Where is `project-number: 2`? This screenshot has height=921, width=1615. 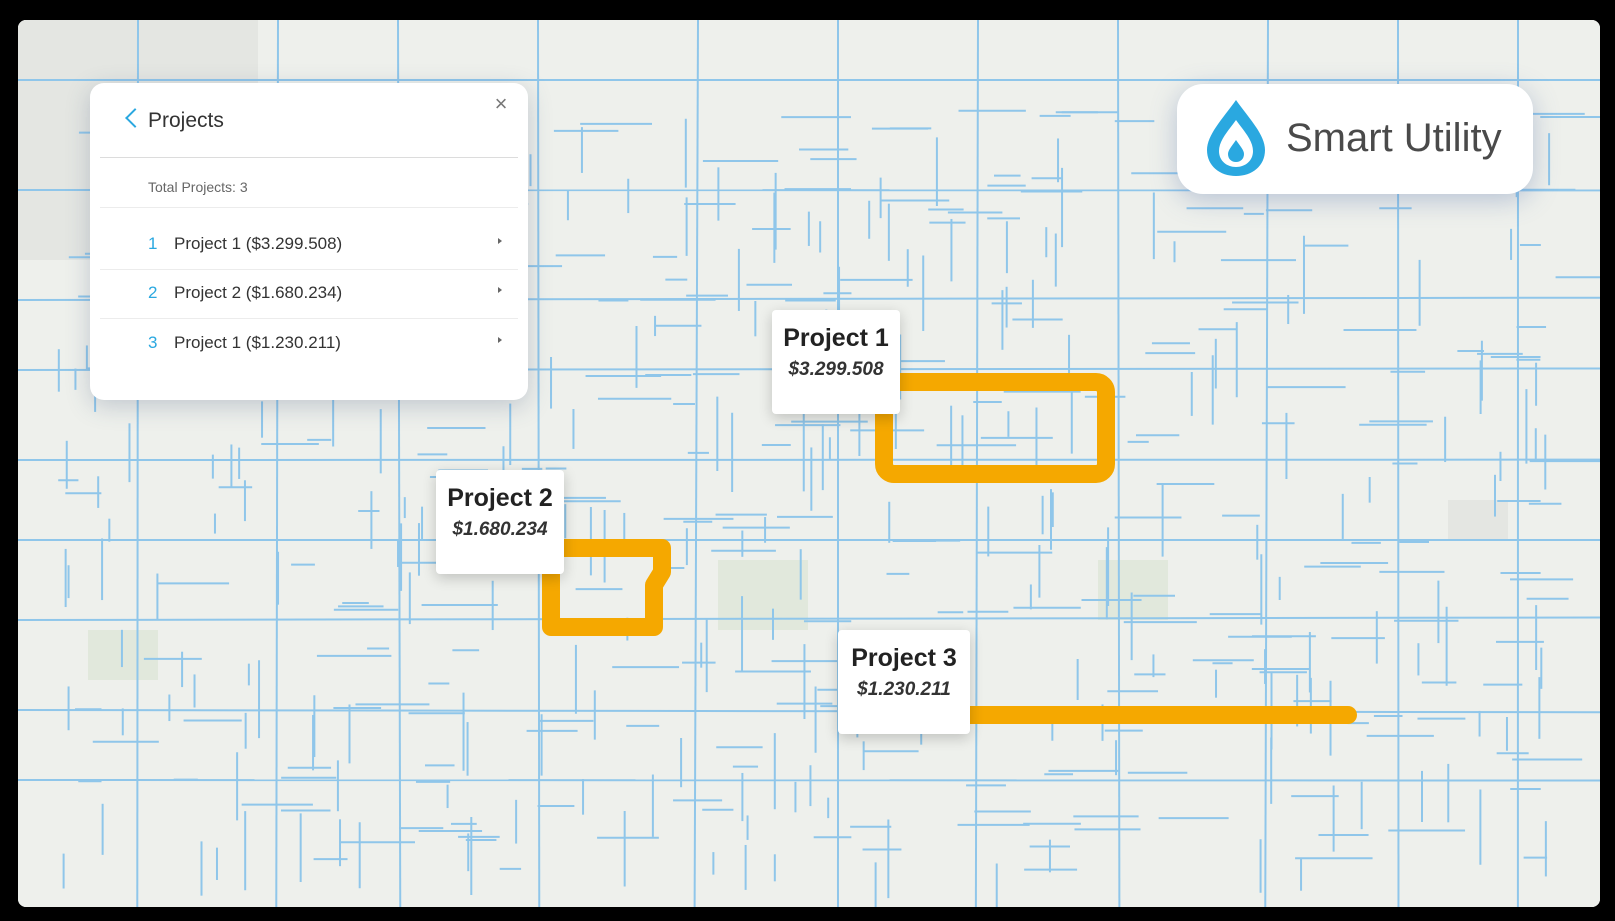
project-number: 2 is located at coordinates (153, 292).